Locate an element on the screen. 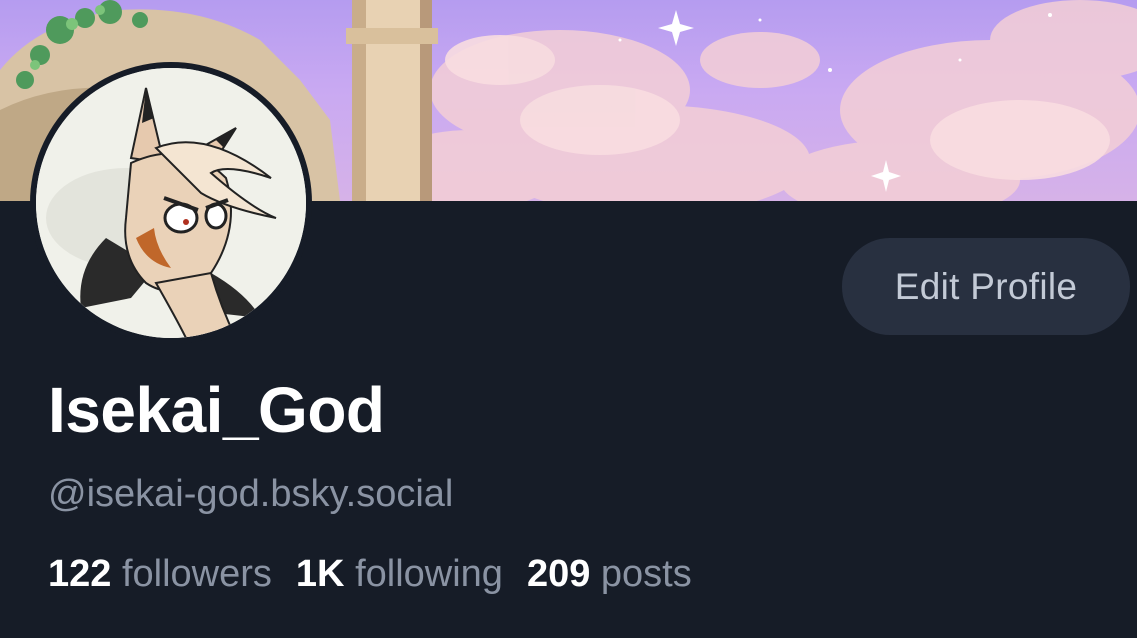 Image resolution: width=1137 pixels, height=638 pixels. posts-stat: 209 posts is located at coordinates (609, 574).